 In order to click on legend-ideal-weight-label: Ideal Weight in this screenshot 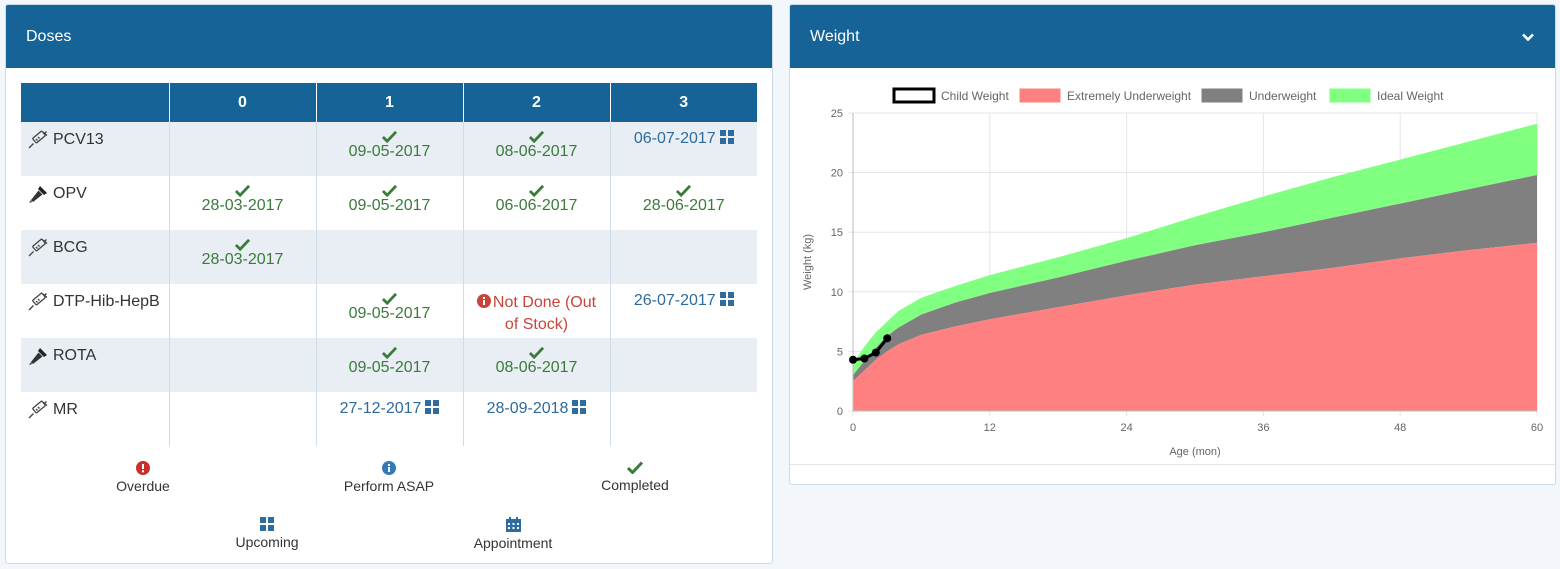, I will do `click(1410, 96)`.